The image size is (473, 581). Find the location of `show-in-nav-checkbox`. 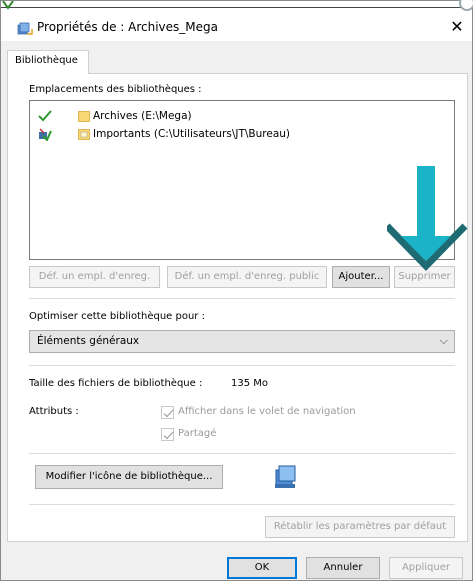

show-in-nav-checkbox is located at coordinates (167, 412).